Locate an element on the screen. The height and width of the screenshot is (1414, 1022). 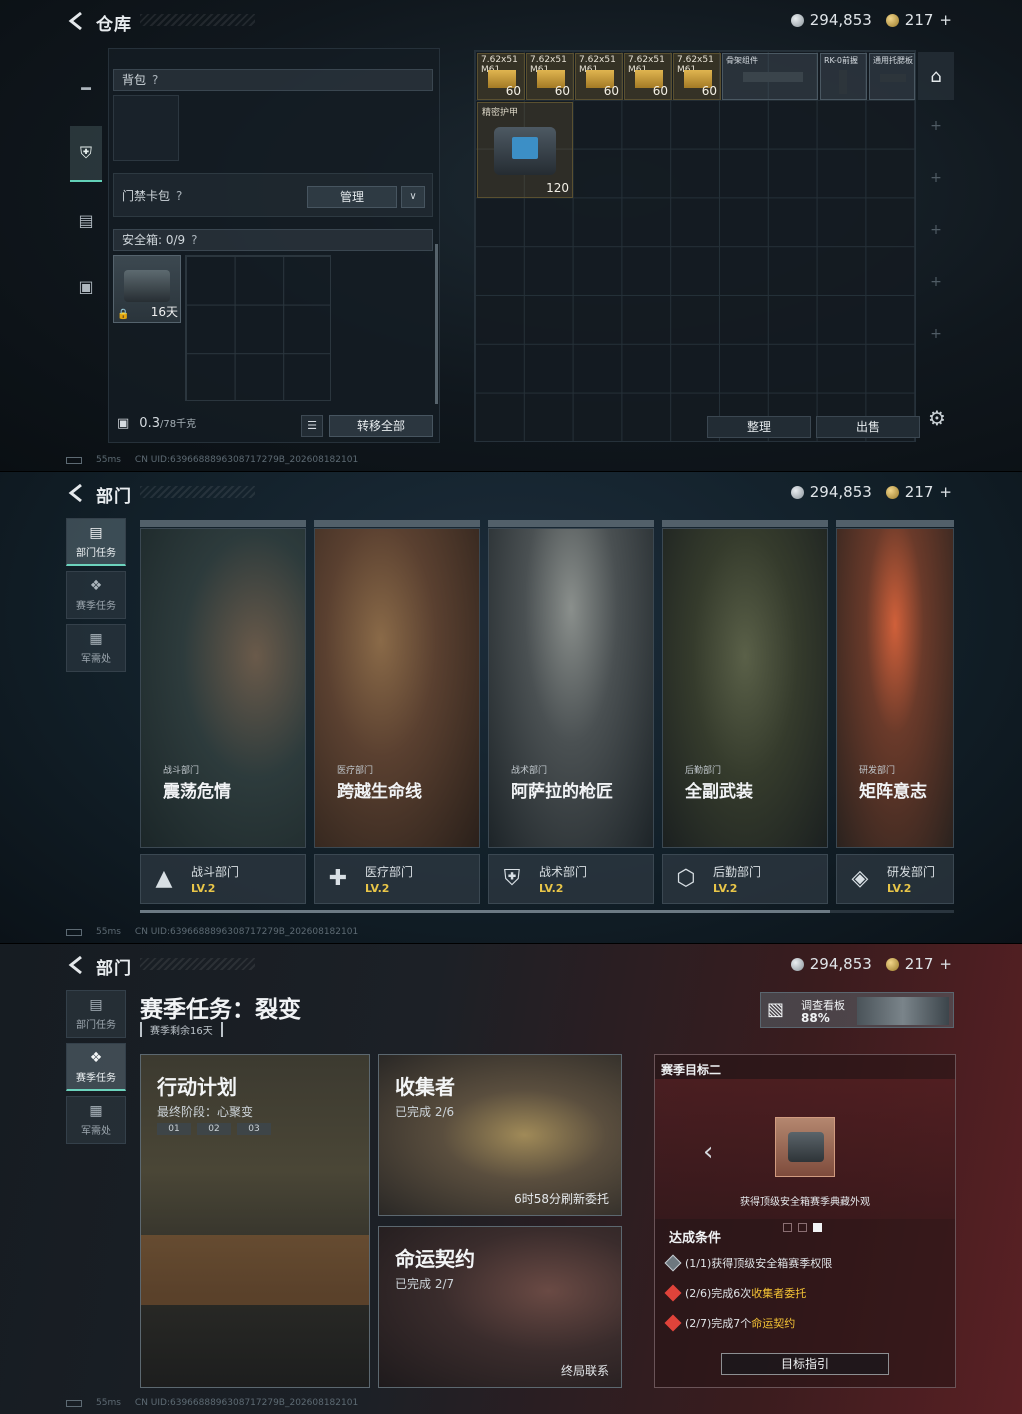
grip-part-item: RK-0前握 is located at coordinates (843, 76).